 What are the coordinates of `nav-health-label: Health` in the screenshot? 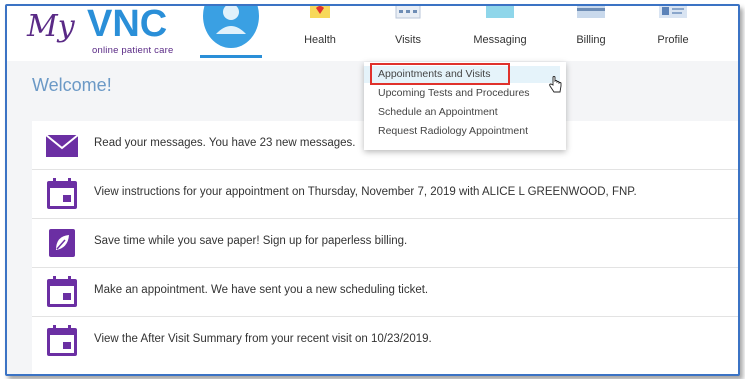 It's located at (320, 40).